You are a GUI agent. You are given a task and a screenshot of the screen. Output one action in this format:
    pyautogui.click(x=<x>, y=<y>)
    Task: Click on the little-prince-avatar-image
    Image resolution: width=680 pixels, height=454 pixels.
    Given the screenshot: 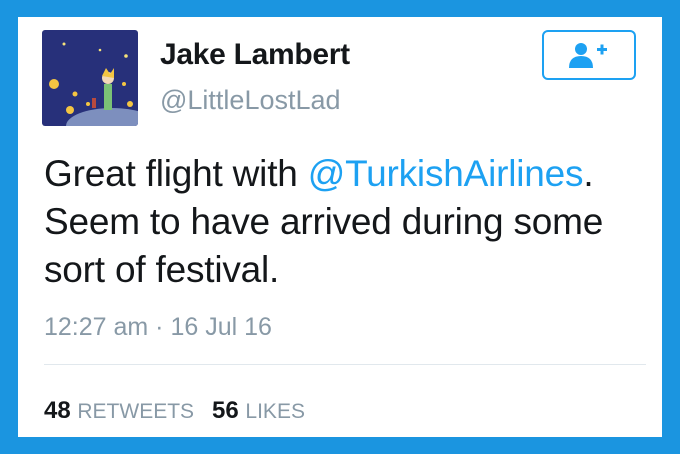 What is the action you would take?
    pyautogui.click(x=90, y=78)
    